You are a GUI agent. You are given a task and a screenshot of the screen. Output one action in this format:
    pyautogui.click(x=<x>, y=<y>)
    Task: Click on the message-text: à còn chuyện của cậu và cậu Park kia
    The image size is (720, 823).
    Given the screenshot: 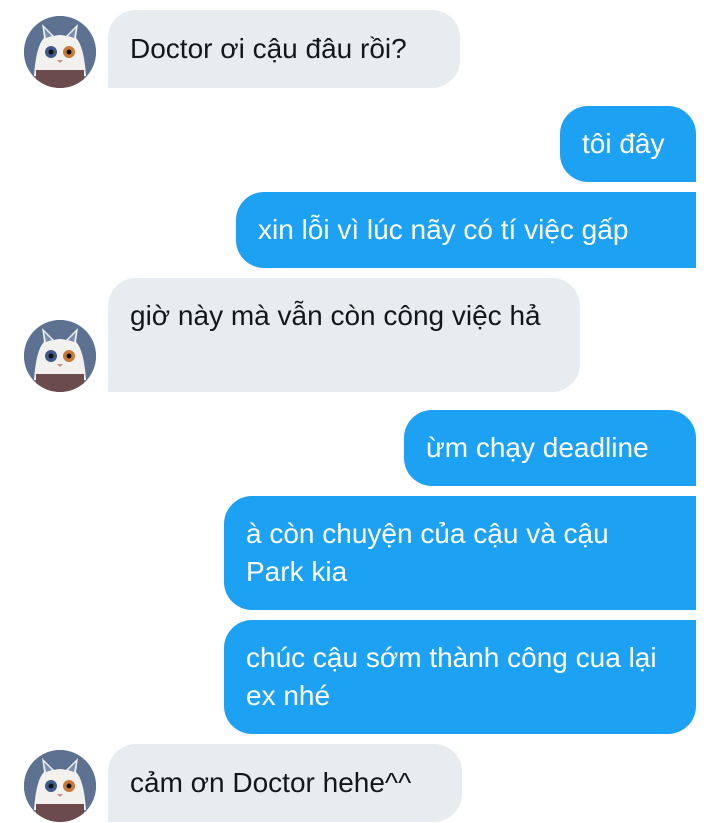 What is the action you would take?
    pyautogui.click(x=427, y=552)
    